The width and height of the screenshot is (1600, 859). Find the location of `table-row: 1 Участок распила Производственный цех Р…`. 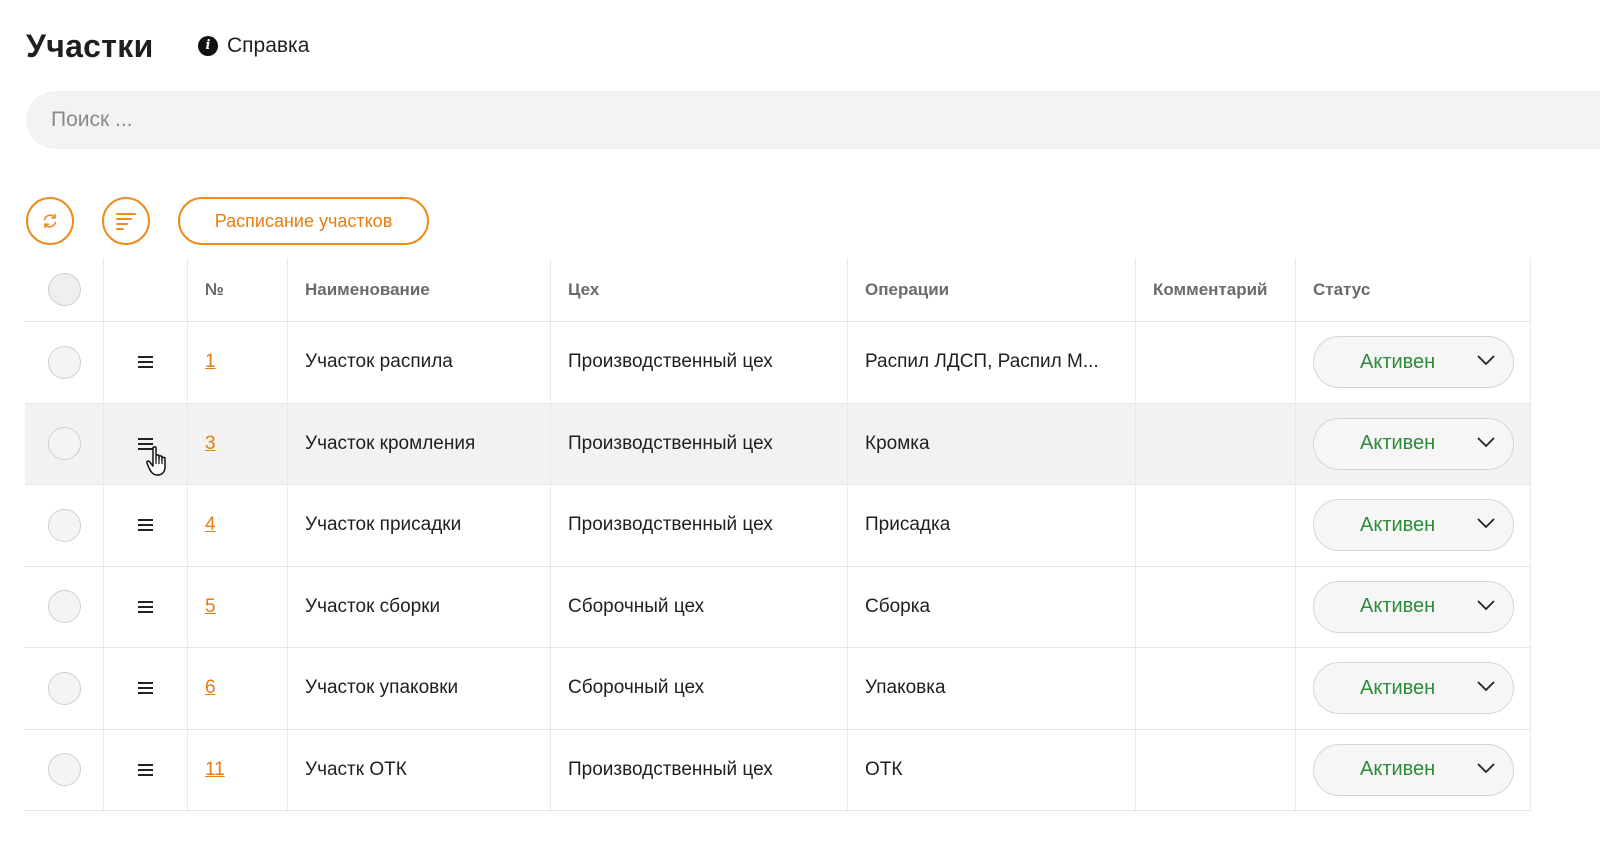

table-row: 1 Участок распила Производственный цех Р… is located at coordinates (778, 363).